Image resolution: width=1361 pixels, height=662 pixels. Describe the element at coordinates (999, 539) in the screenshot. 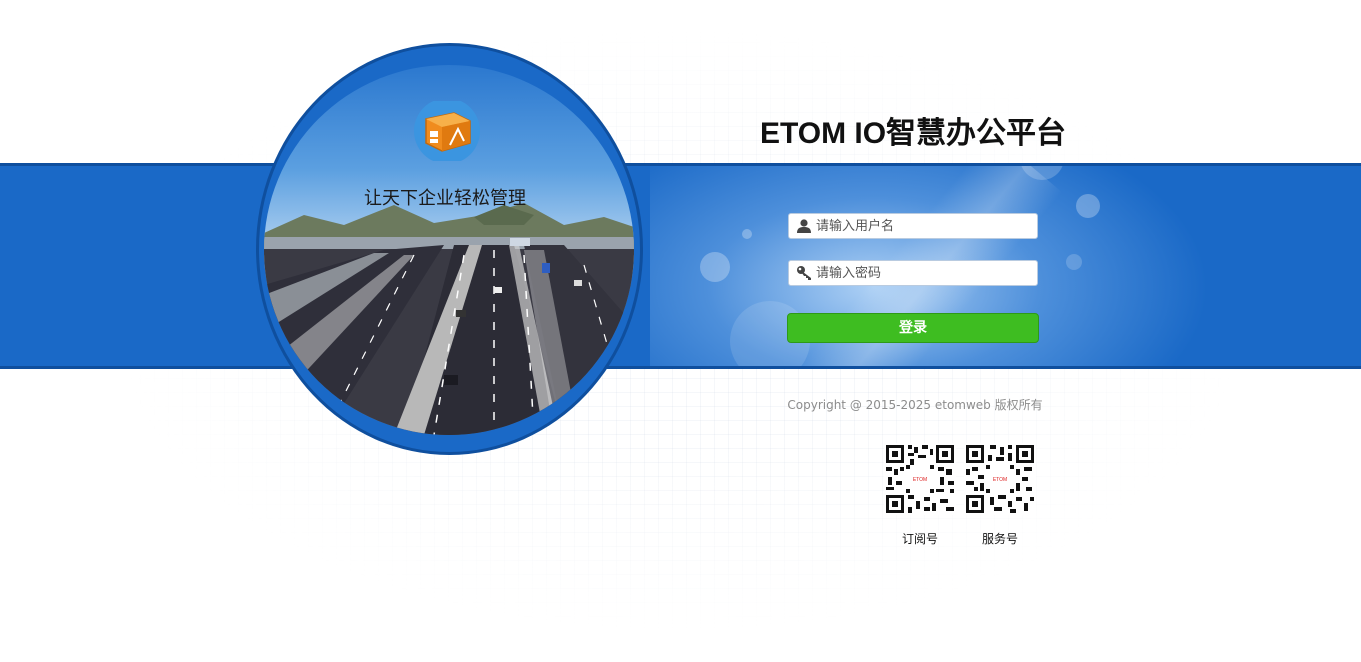

I see `qr-label-service: 服务号` at that location.